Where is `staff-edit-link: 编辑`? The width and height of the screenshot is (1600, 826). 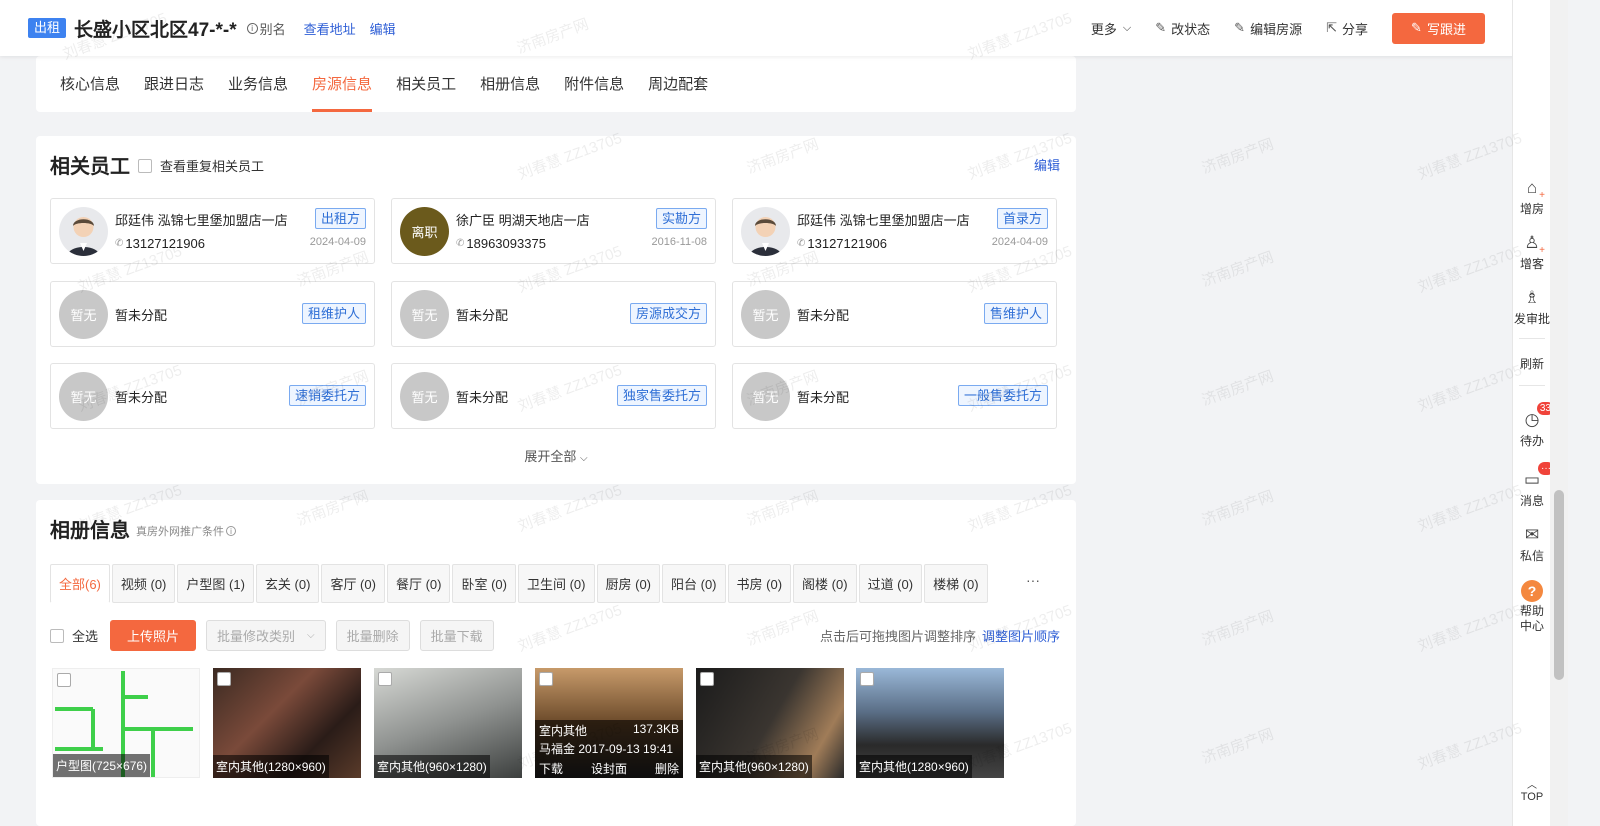
staff-edit-link: 编辑 is located at coordinates (1047, 164).